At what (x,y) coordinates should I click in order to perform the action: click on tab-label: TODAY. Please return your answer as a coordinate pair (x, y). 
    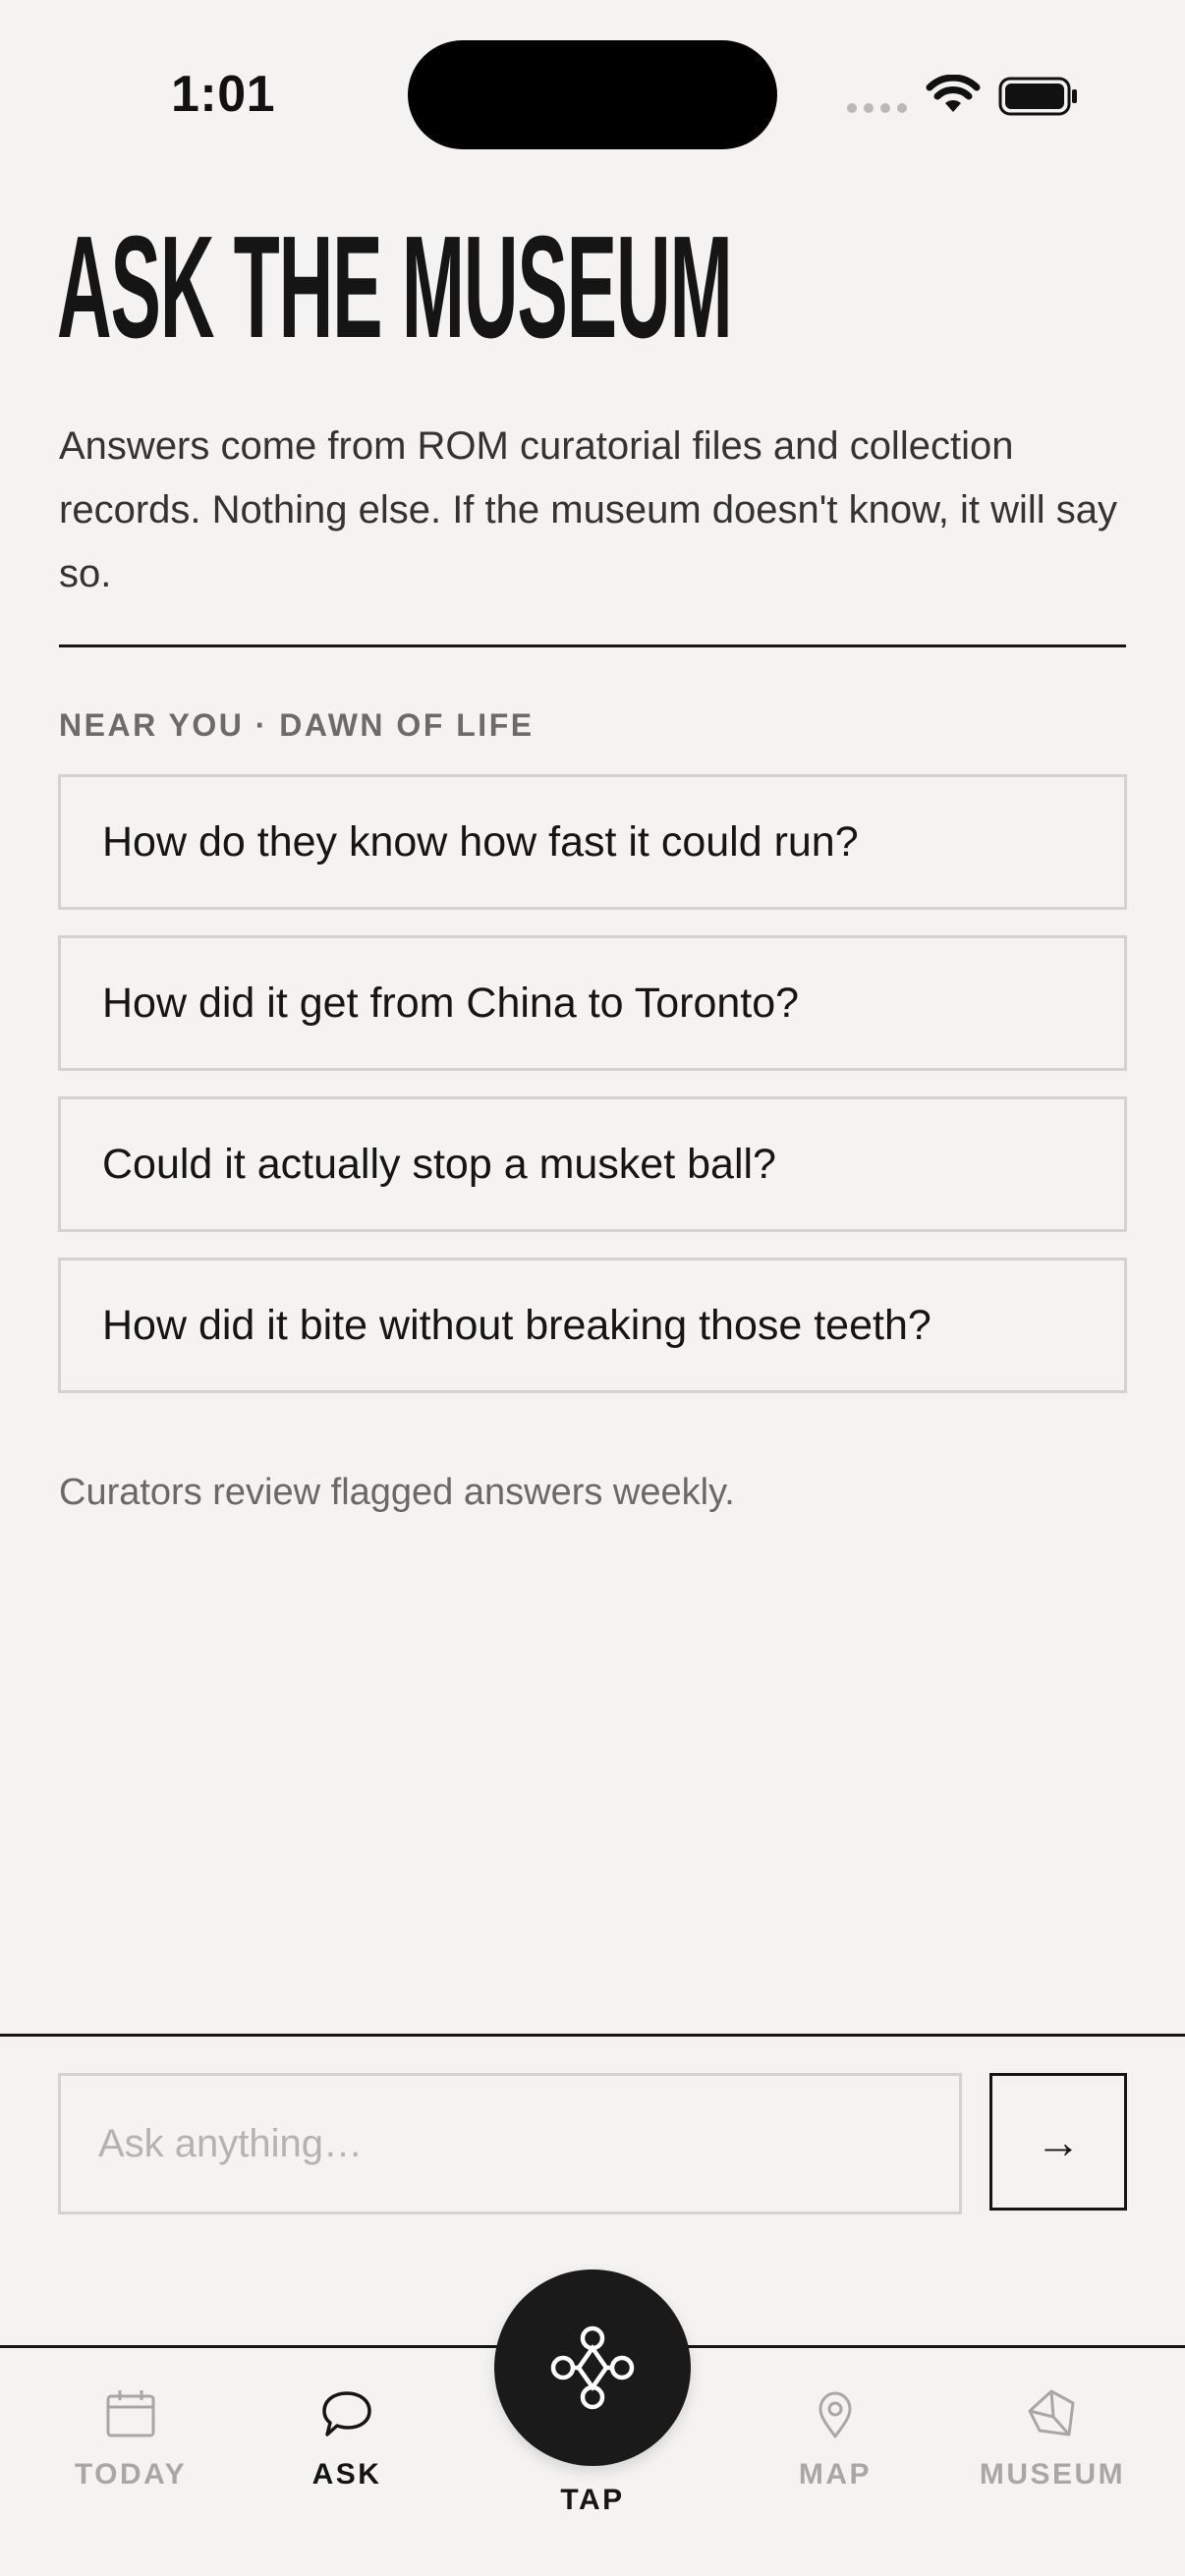
    Looking at the image, I should click on (131, 2474).